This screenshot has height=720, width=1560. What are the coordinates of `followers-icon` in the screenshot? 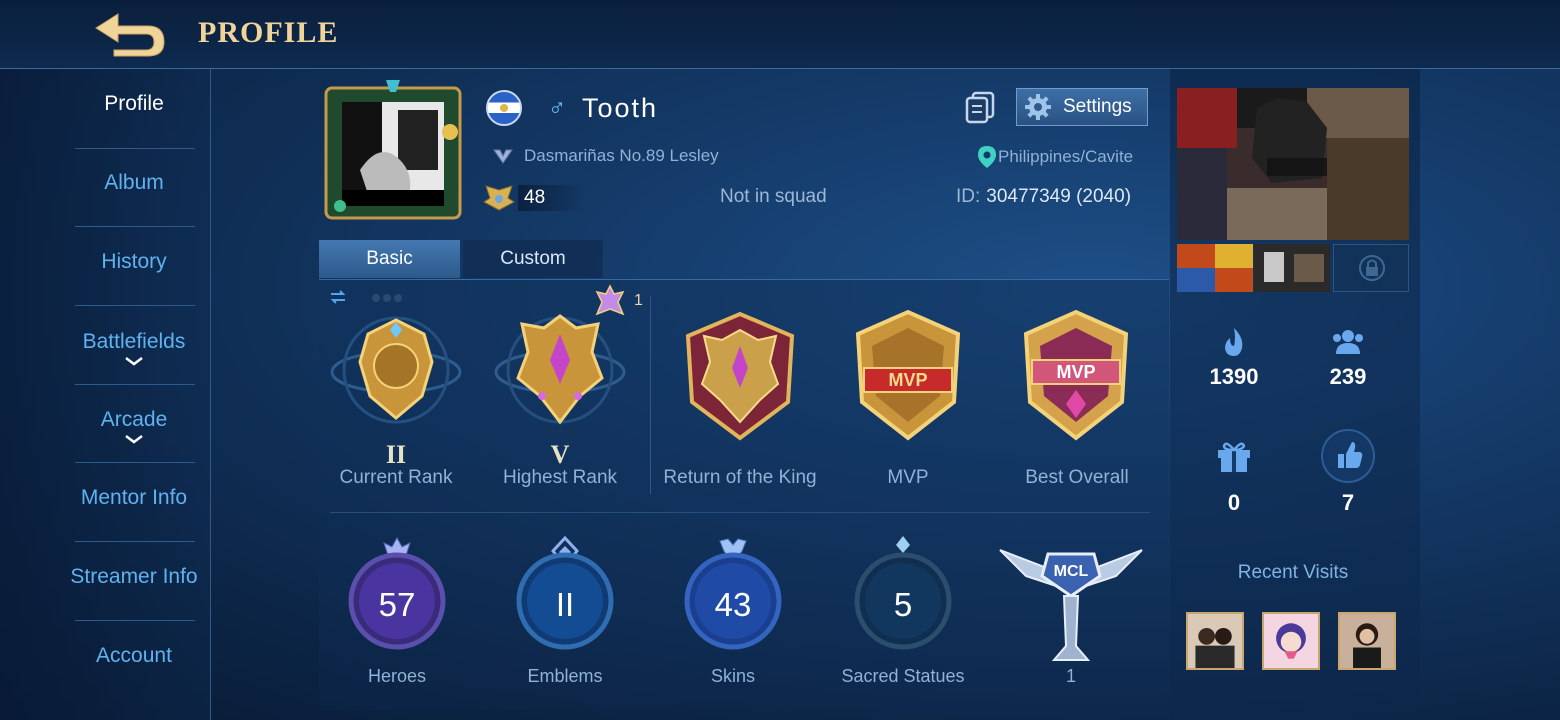 It's located at (1348, 342).